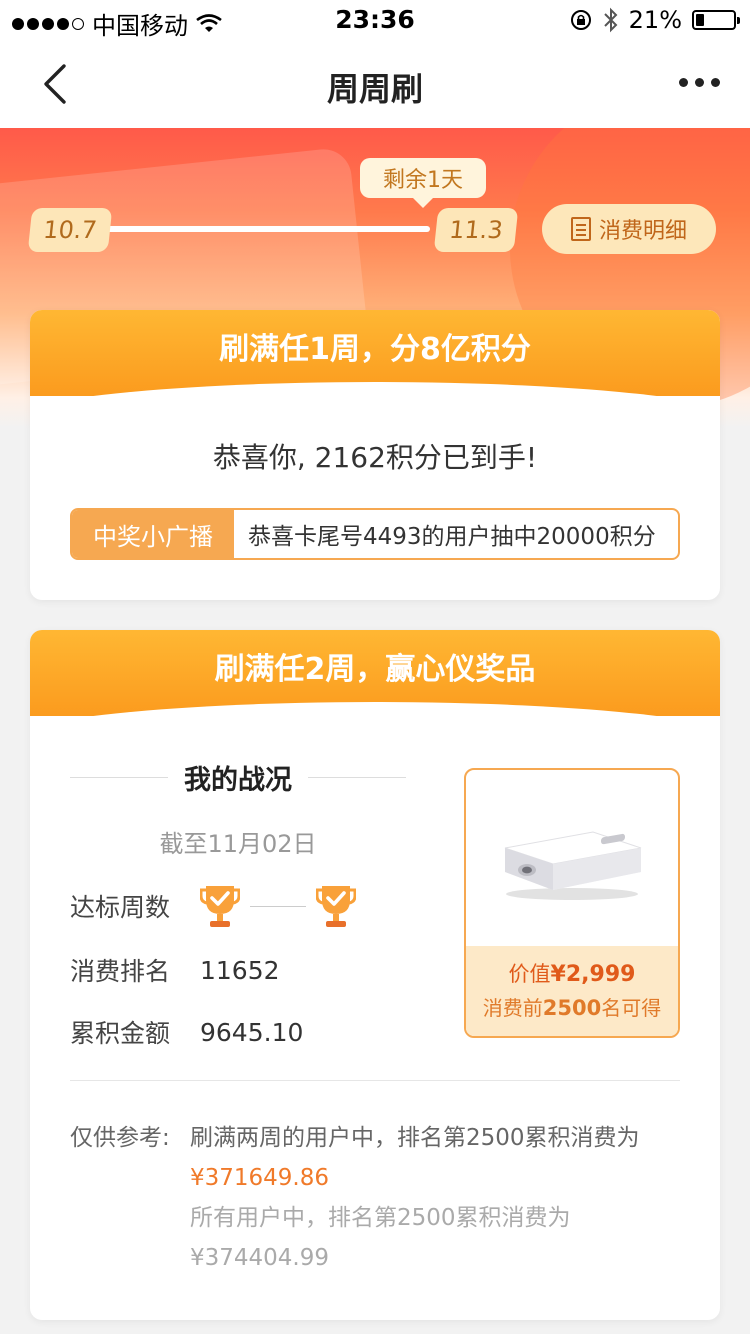 The width and height of the screenshot is (750, 1334). I want to click on price-value: ¥2,999, so click(593, 974).